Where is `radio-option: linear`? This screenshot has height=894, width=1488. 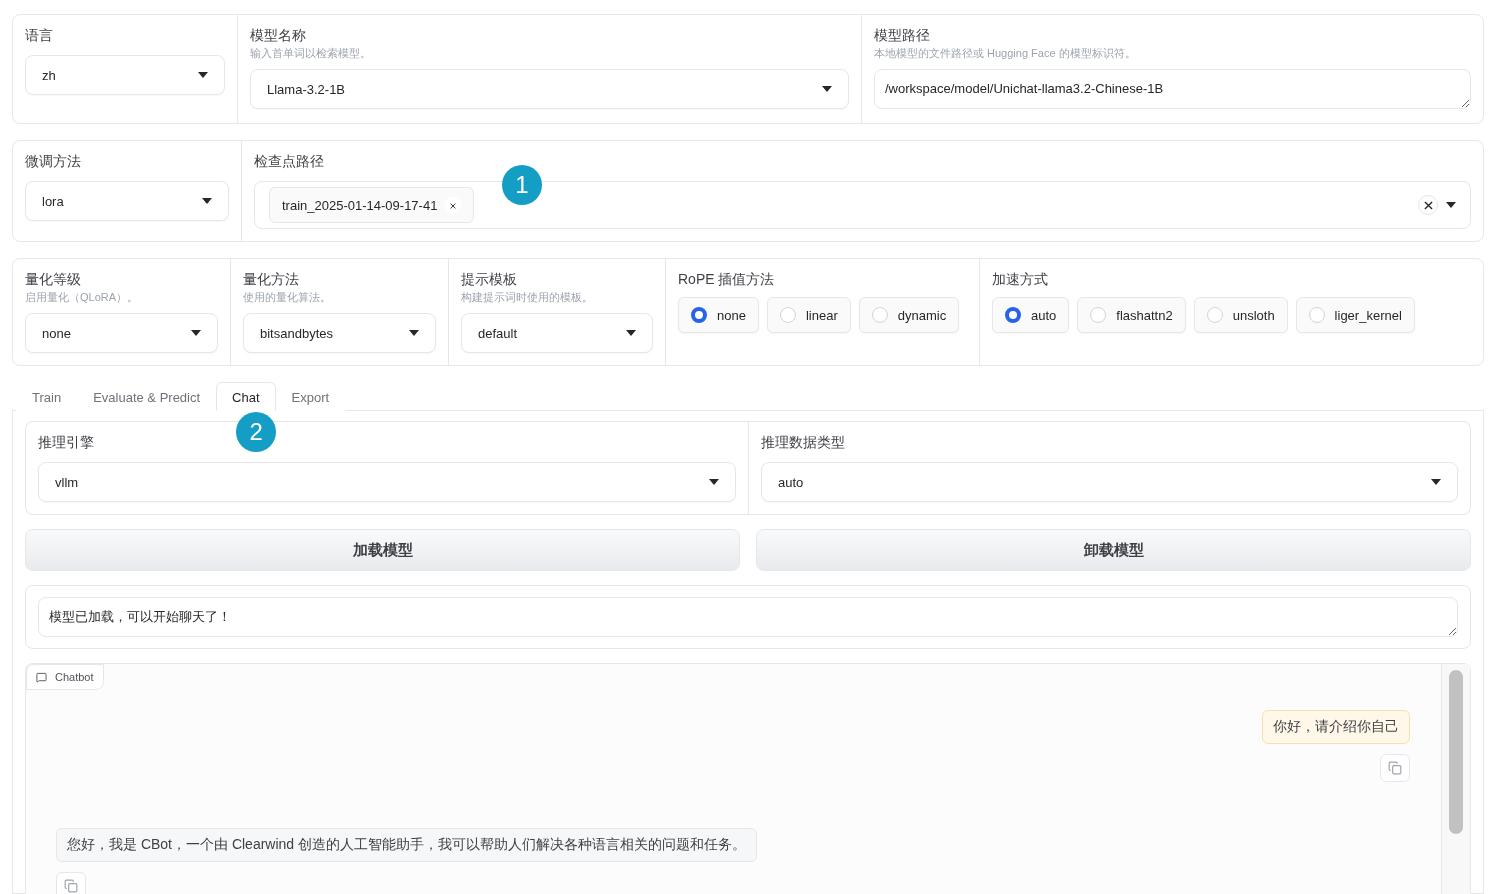
radio-option: linear is located at coordinates (808, 315).